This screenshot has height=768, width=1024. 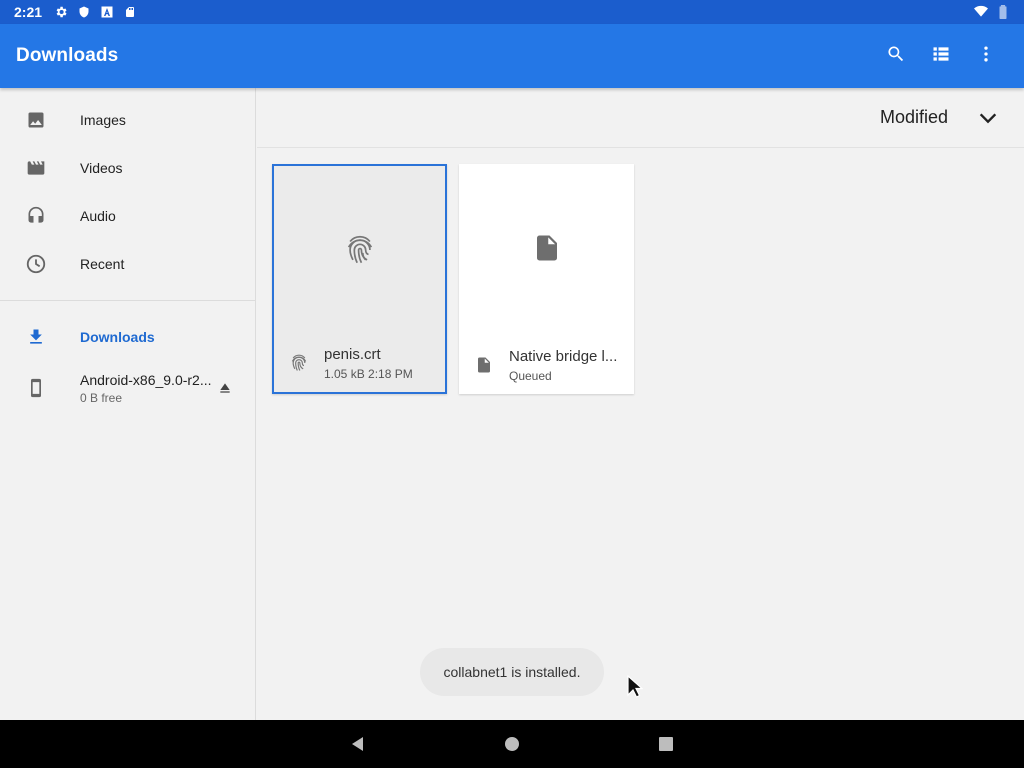 What do you see at coordinates (225, 388) in the screenshot?
I see `eject-icon` at bounding box center [225, 388].